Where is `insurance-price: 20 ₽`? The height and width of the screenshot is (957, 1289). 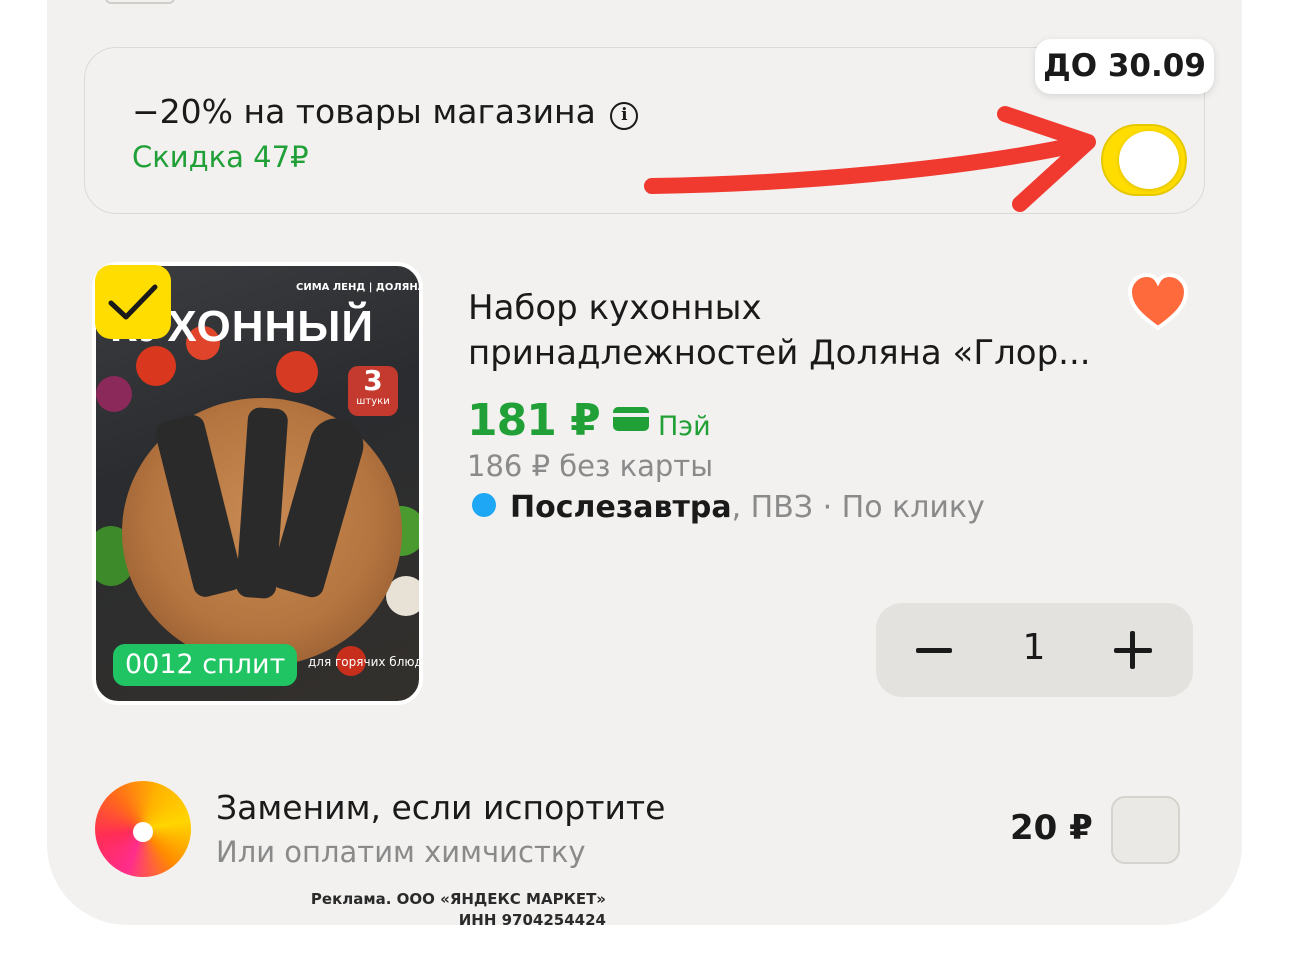
insurance-price: 20 ₽ is located at coordinates (1051, 828).